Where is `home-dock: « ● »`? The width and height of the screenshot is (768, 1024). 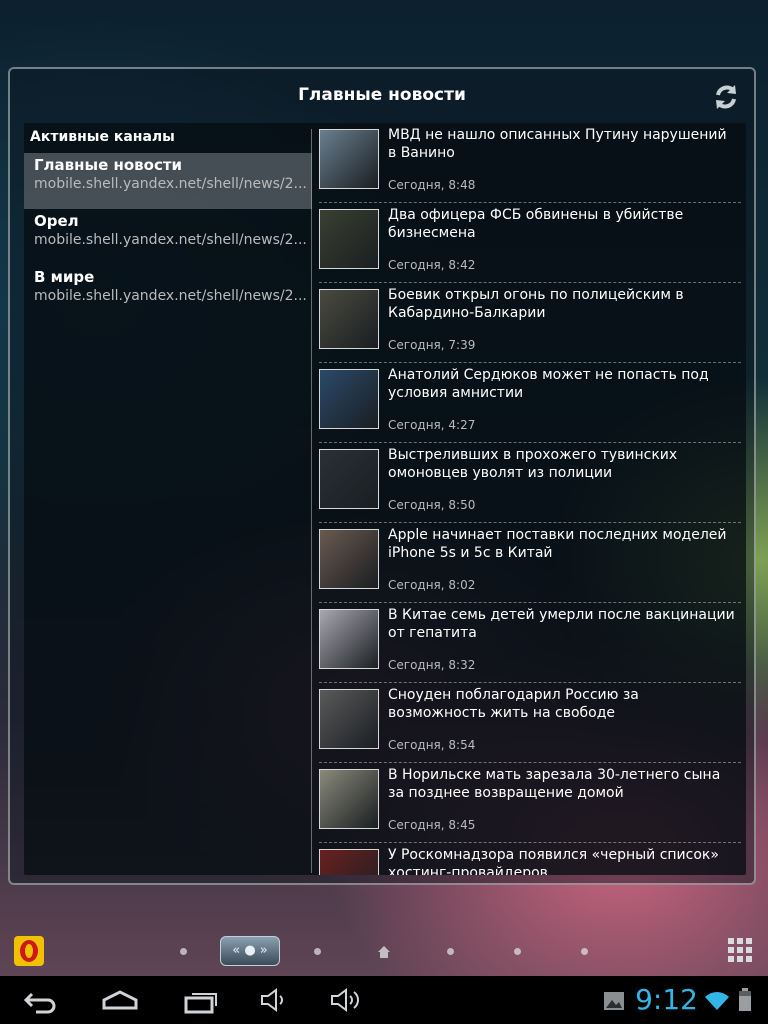
home-dock: « ● » is located at coordinates (384, 952).